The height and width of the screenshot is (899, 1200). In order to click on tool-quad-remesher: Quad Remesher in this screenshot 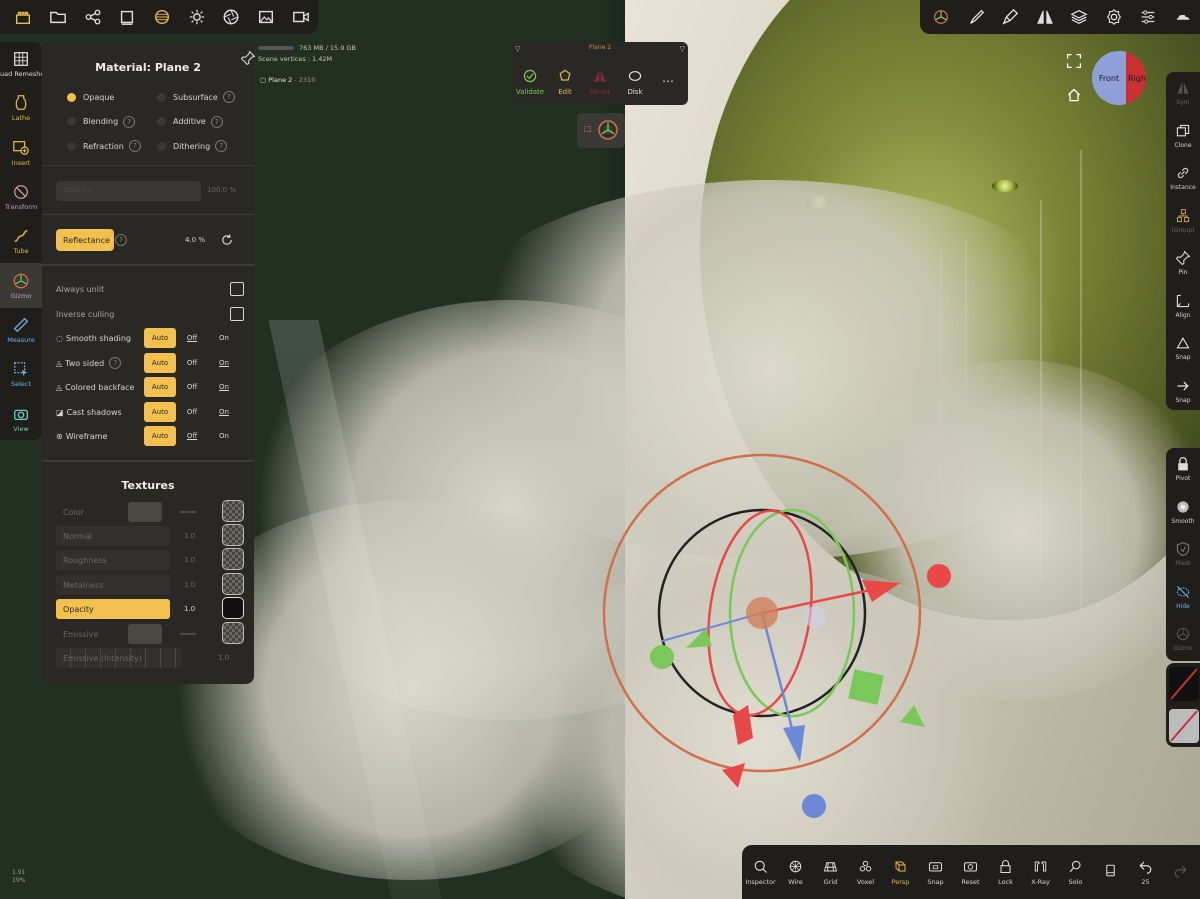, I will do `click(23, 64)`.